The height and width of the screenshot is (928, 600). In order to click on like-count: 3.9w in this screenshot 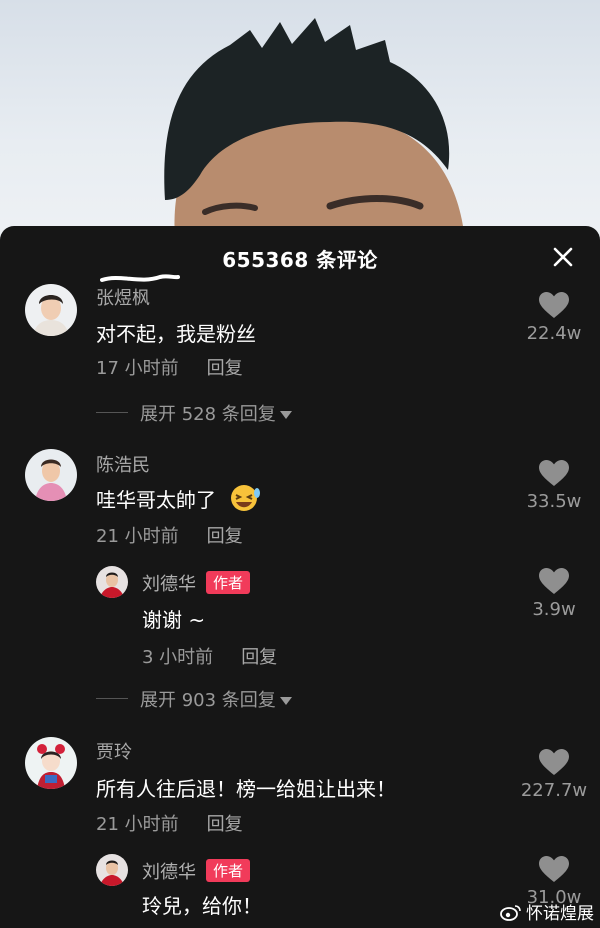, I will do `click(554, 609)`.